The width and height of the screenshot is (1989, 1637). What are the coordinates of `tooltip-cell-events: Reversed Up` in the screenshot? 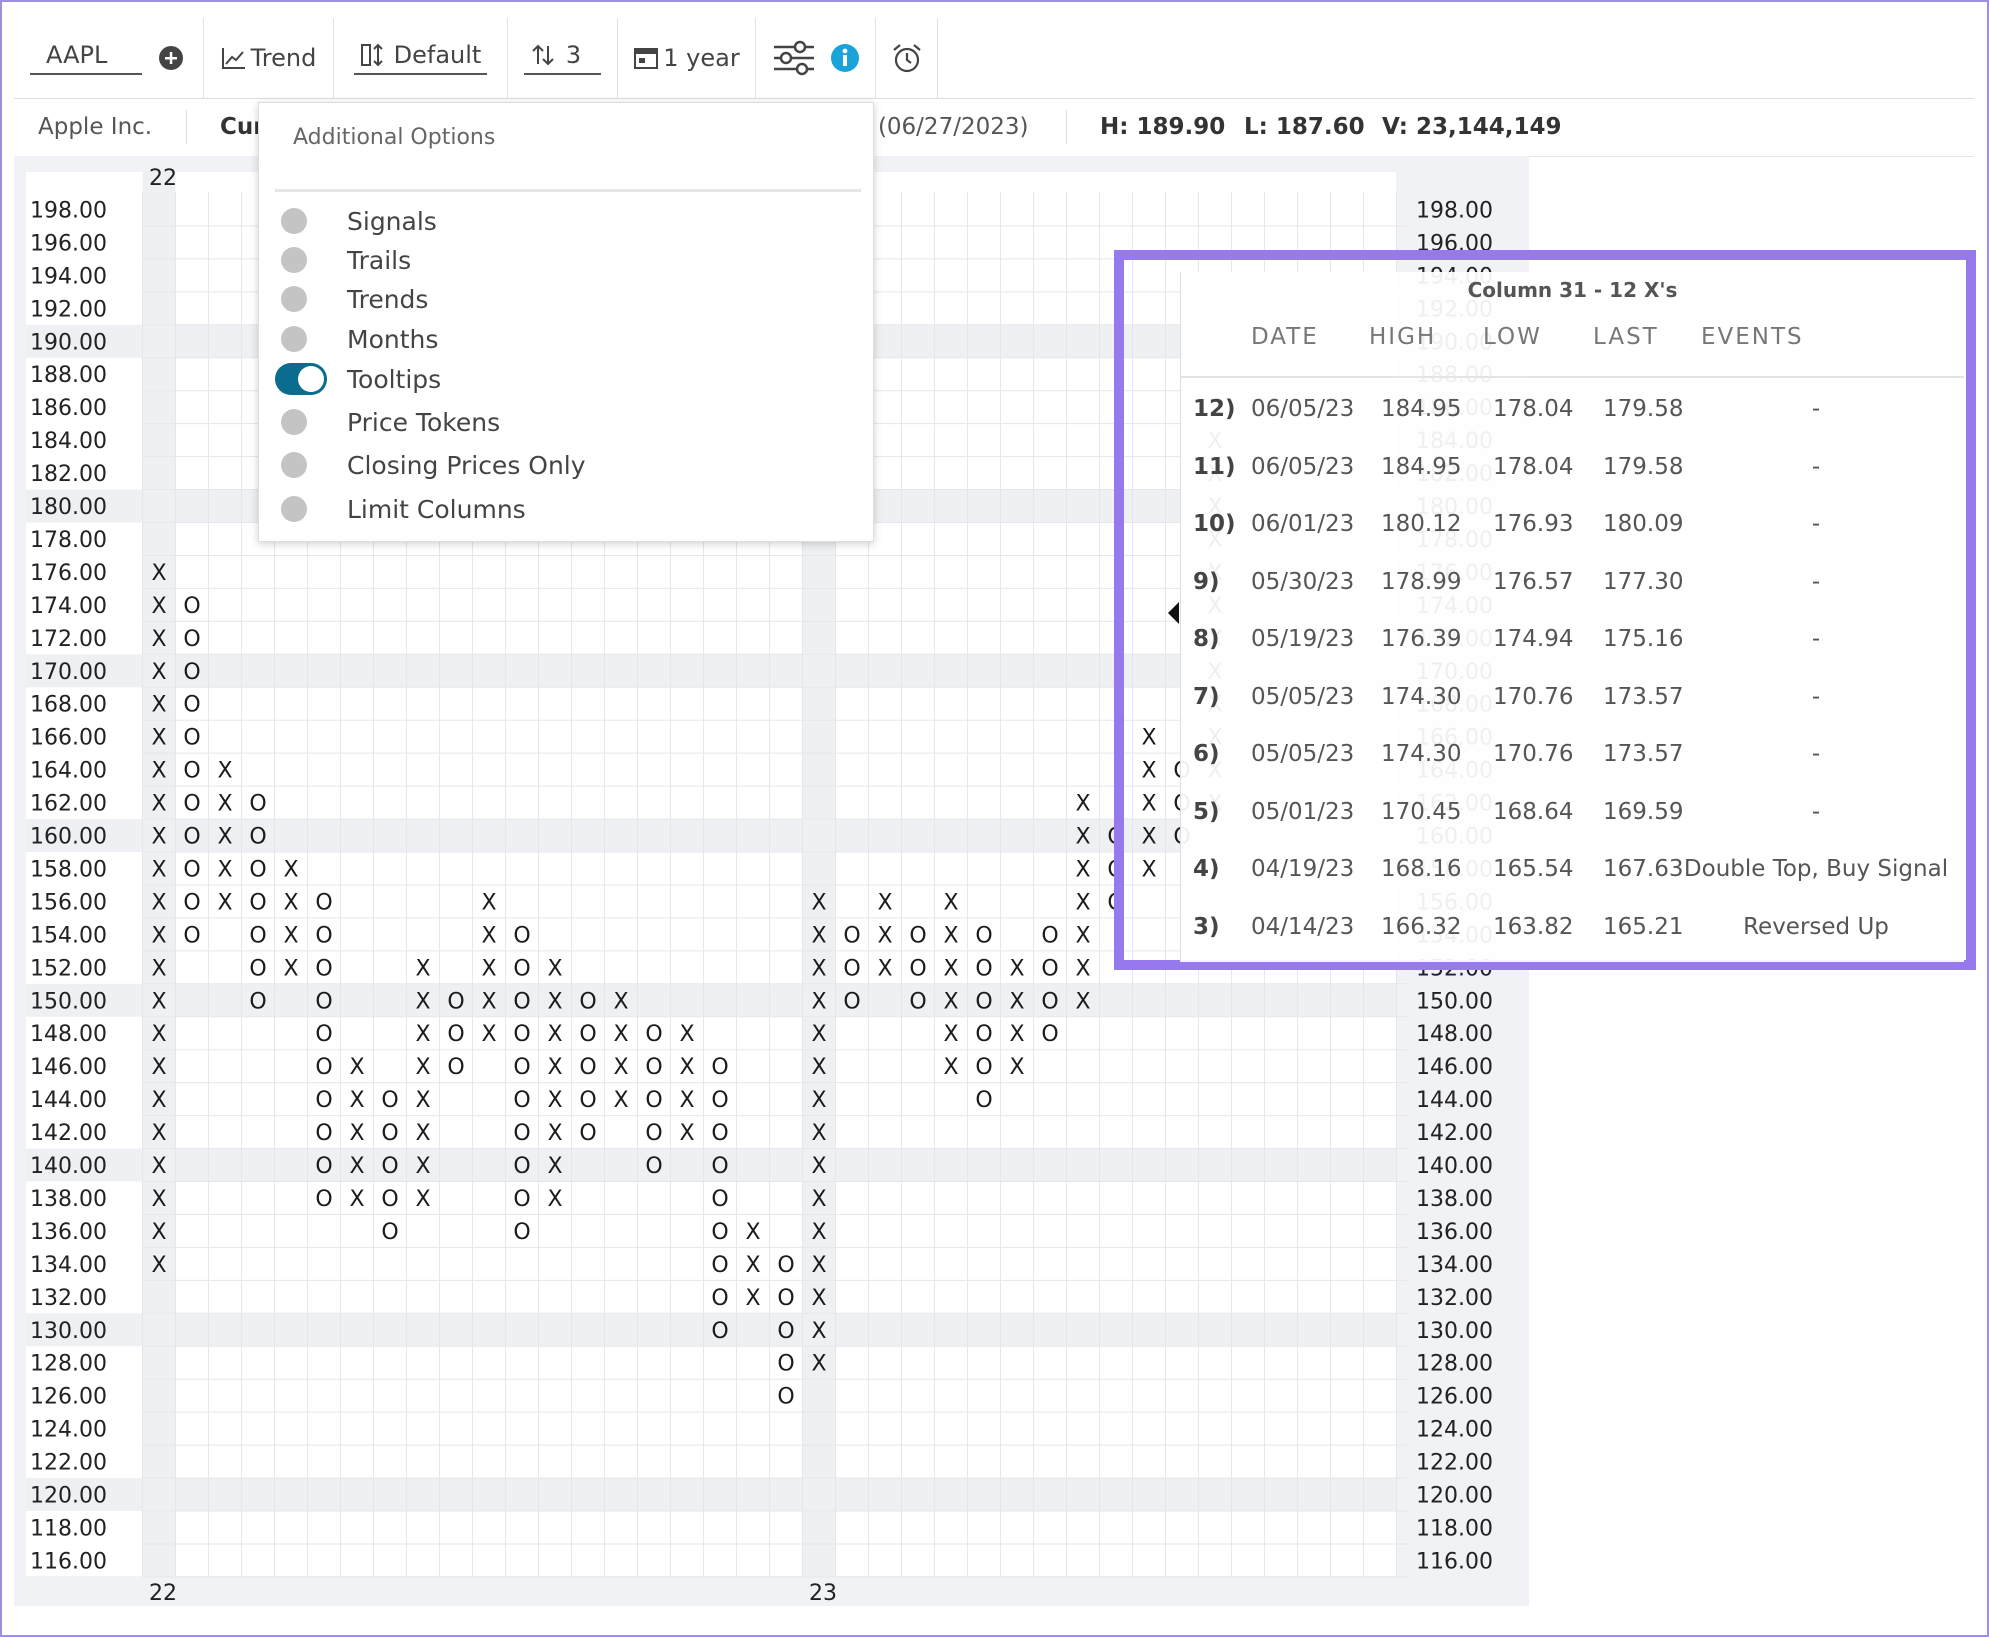 It's located at (1816, 926).